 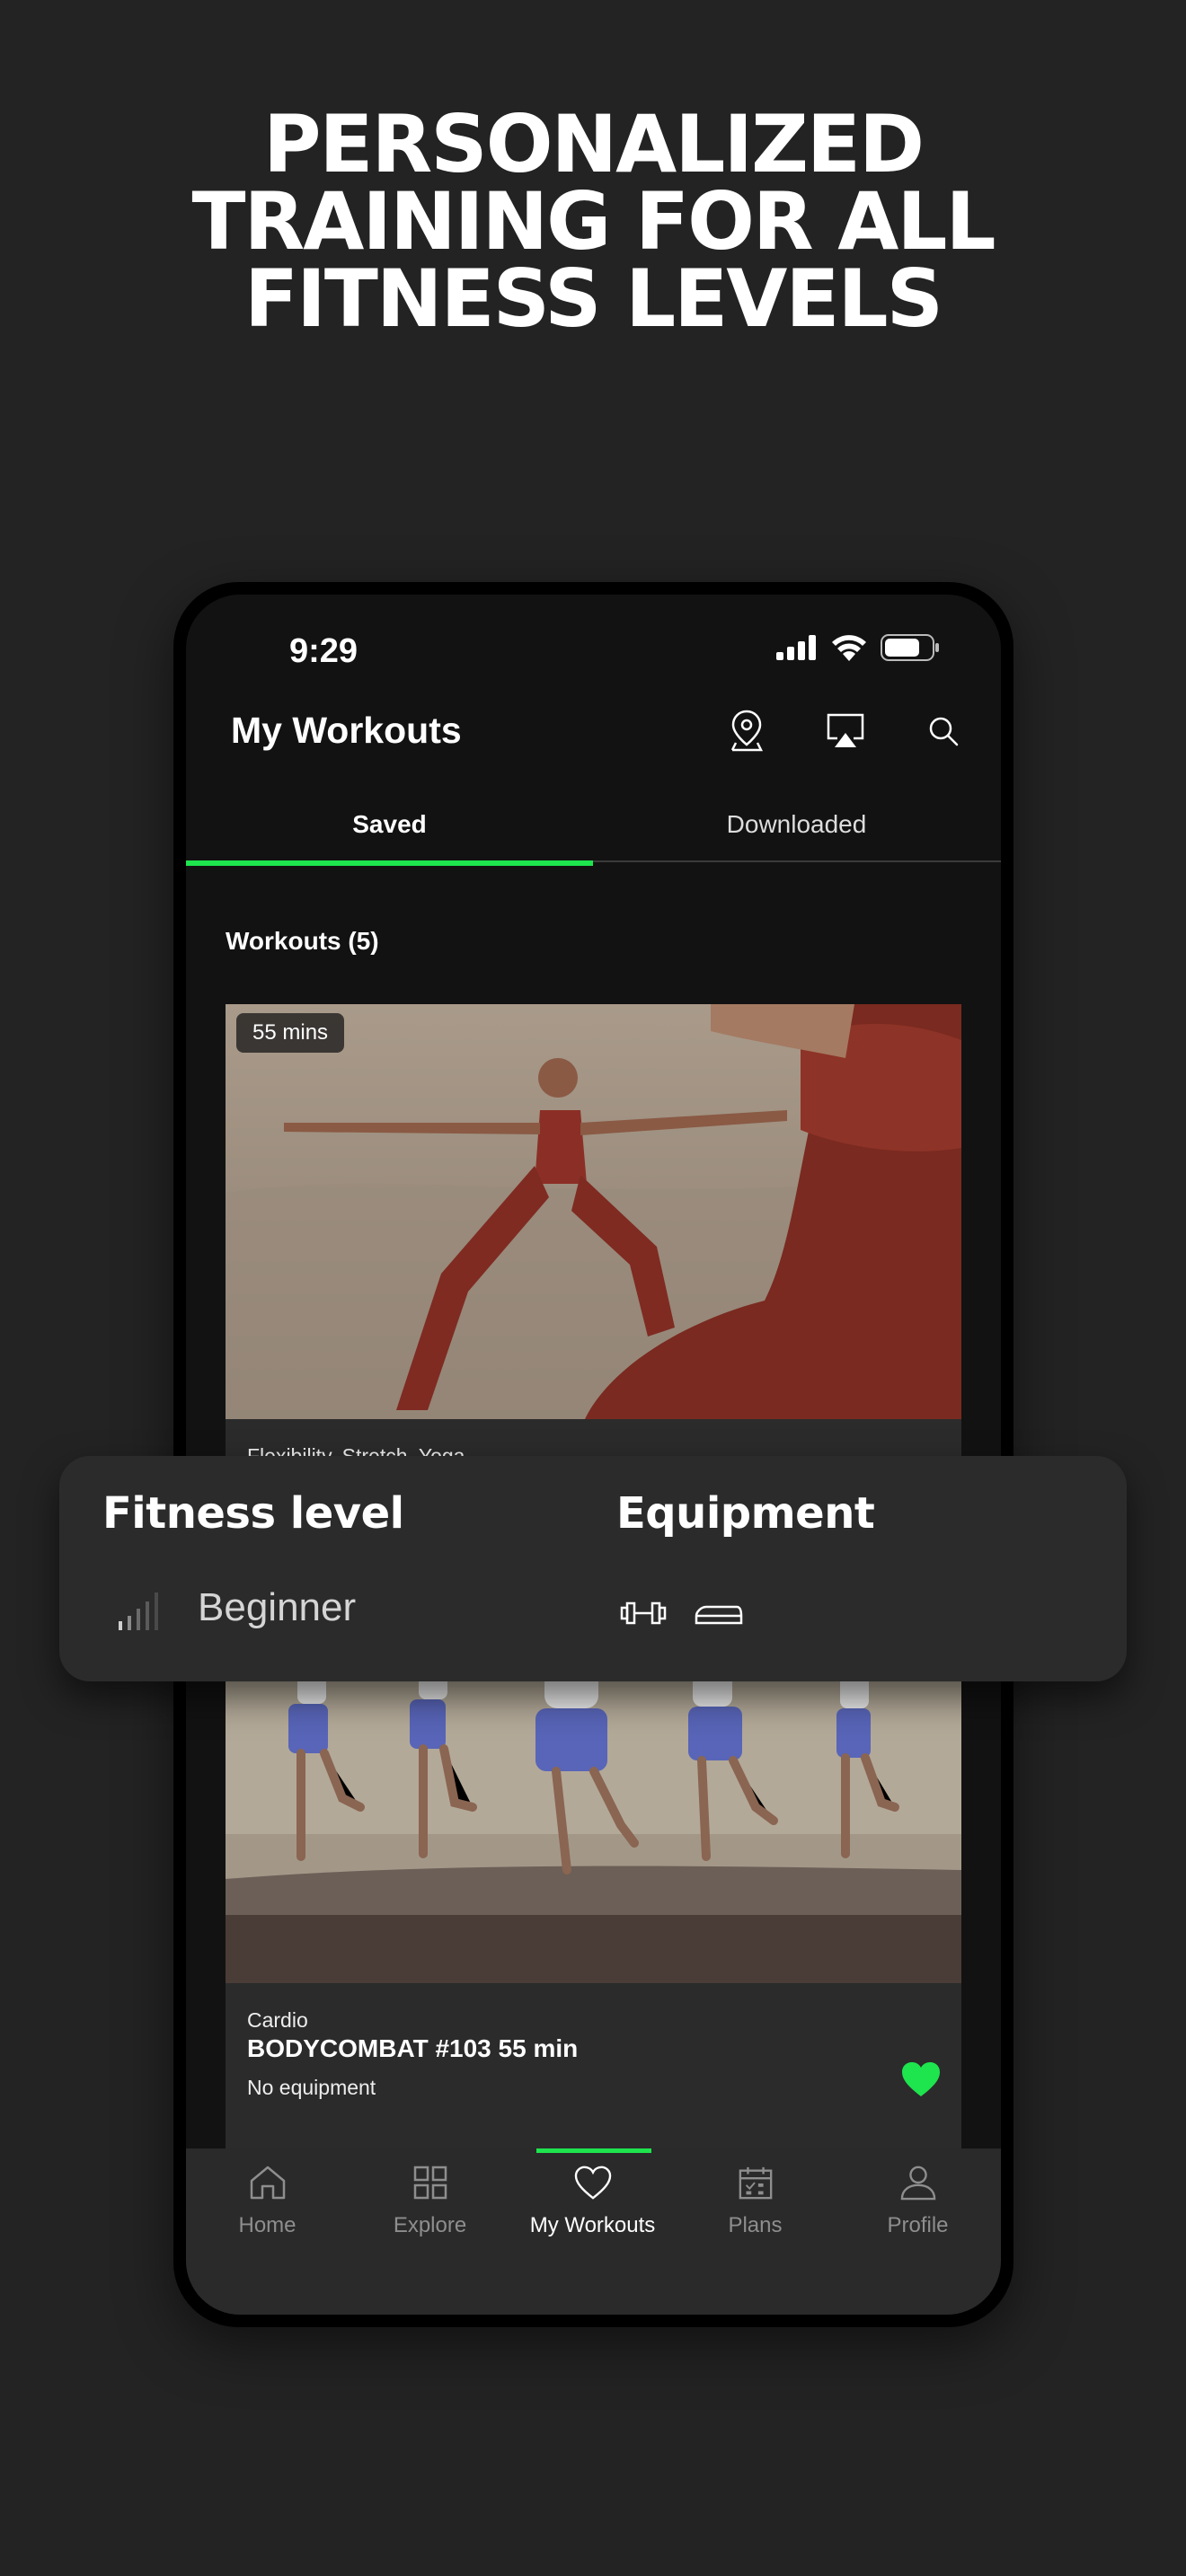 What do you see at coordinates (346, 730) in the screenshot?
I see `page-title: My Workouts` at bounding box center [346, 730].